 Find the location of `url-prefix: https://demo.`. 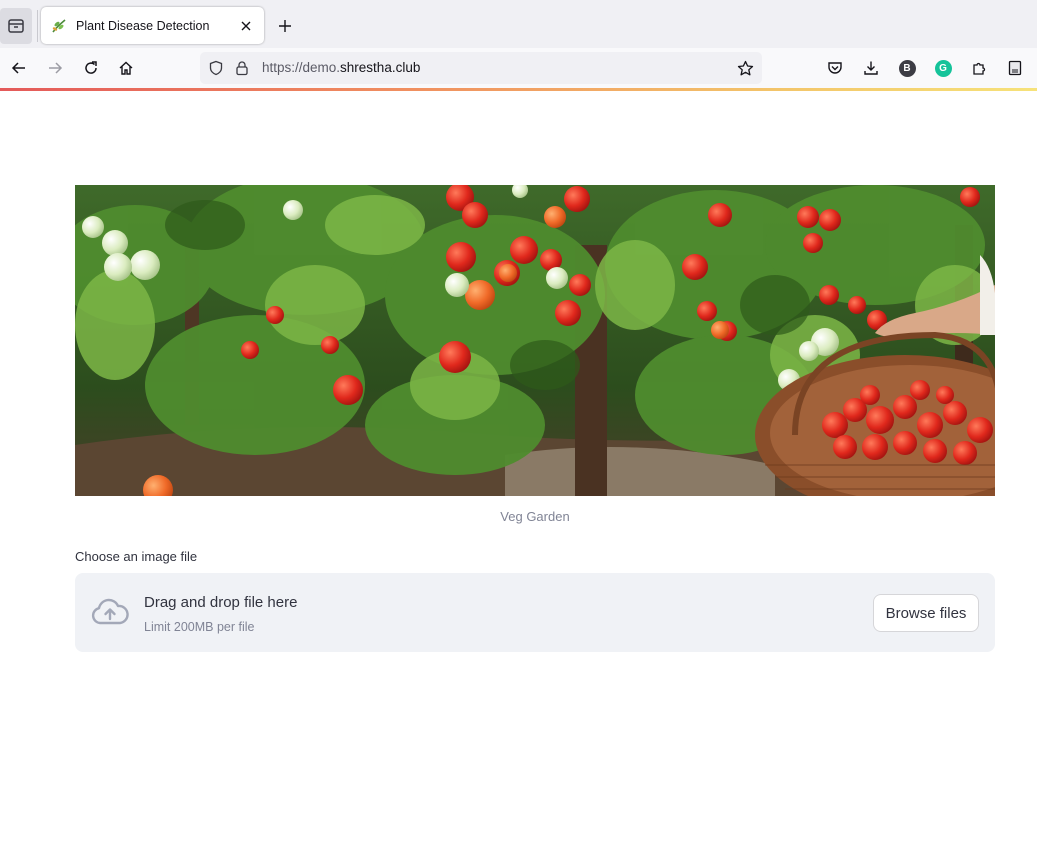

url-prefix: https://demo. is located at coordinates (301, 67).